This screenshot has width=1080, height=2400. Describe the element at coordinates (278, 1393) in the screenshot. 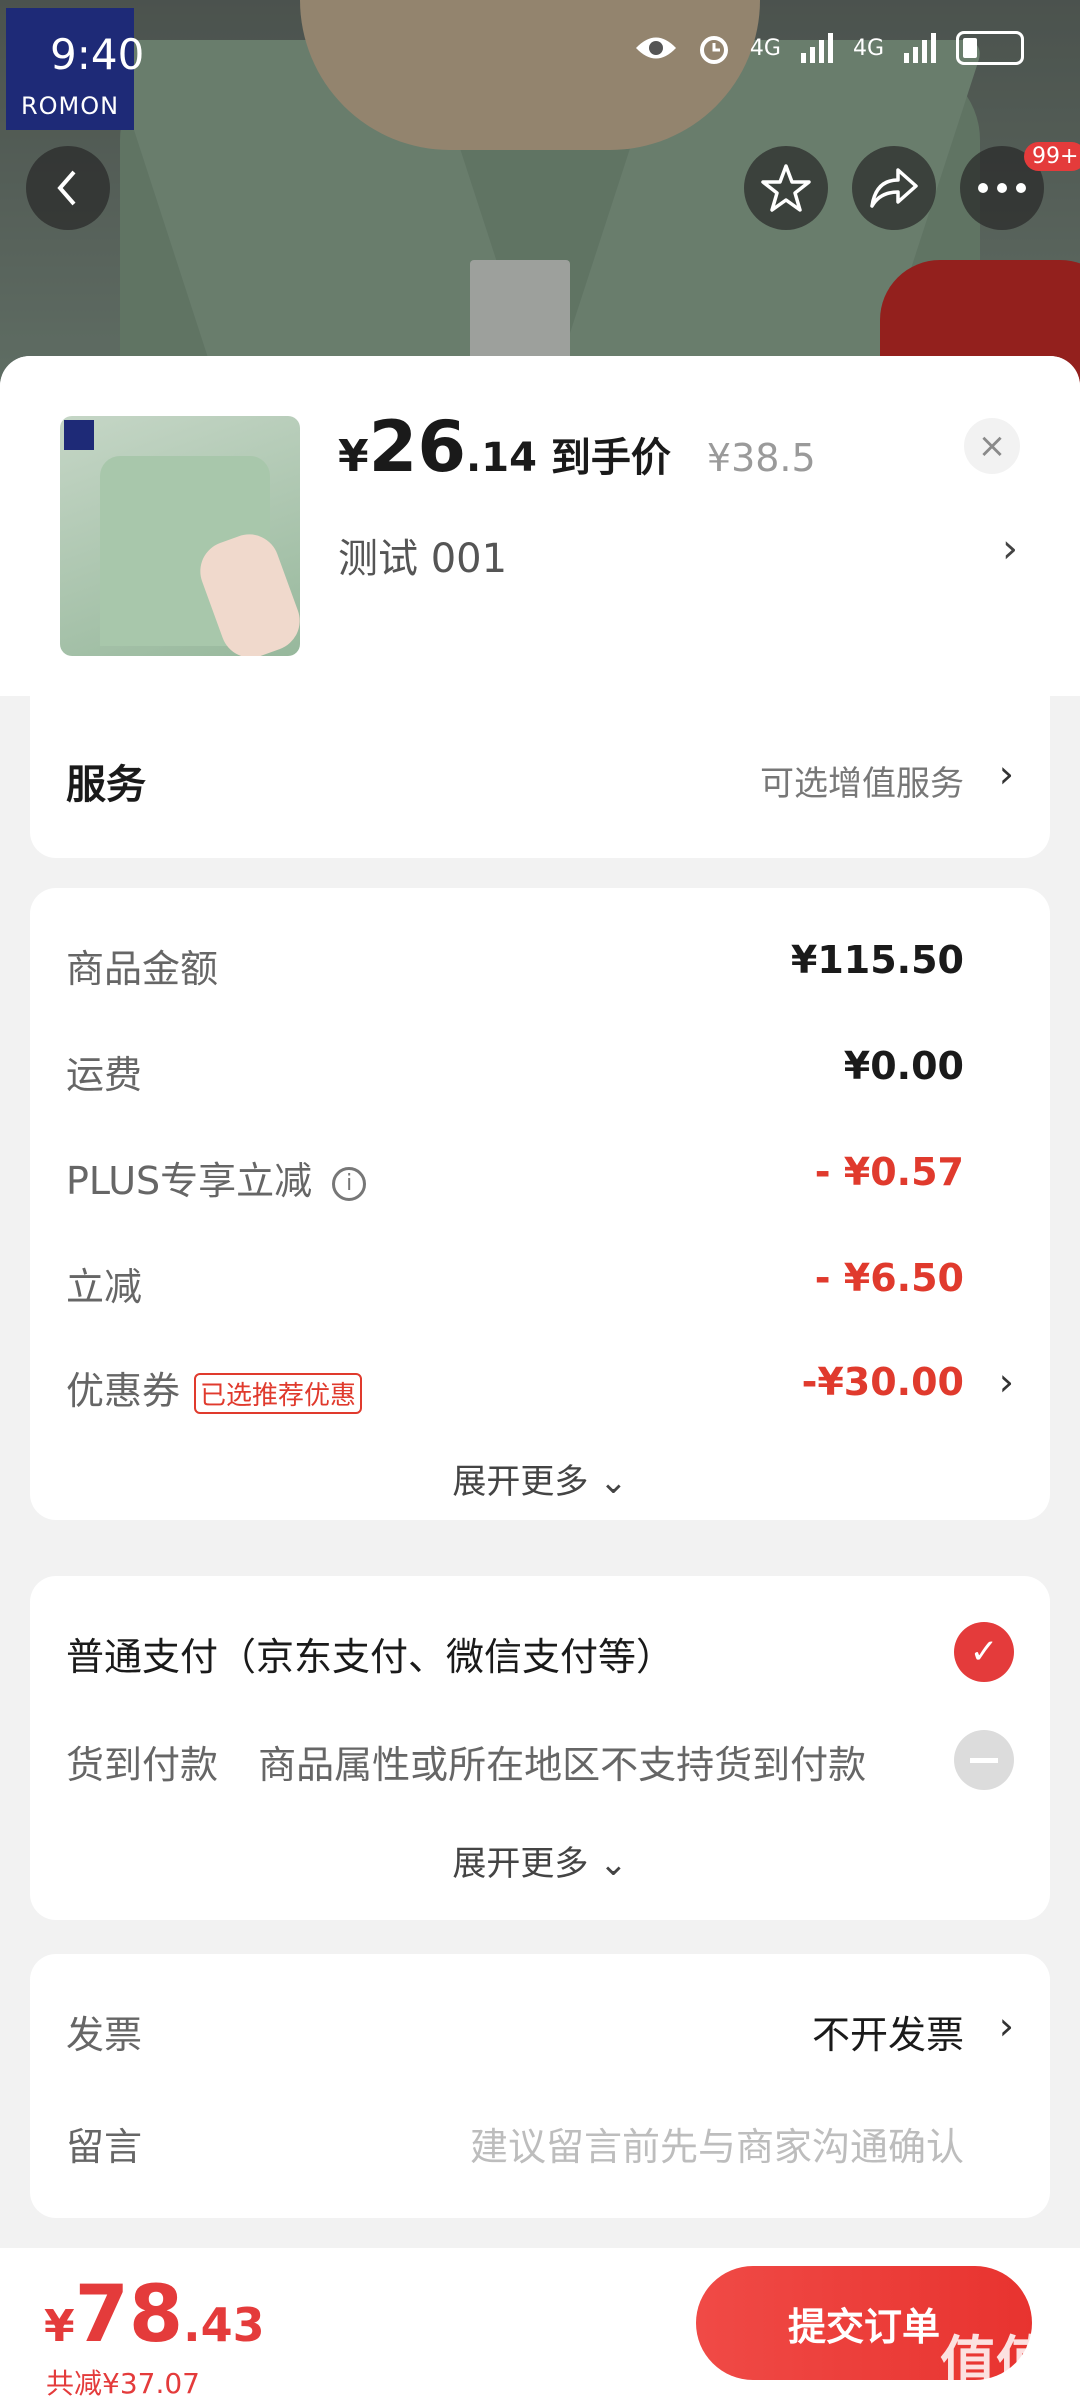

I see `coupon-badge: 已选推荐优惠` at that location.